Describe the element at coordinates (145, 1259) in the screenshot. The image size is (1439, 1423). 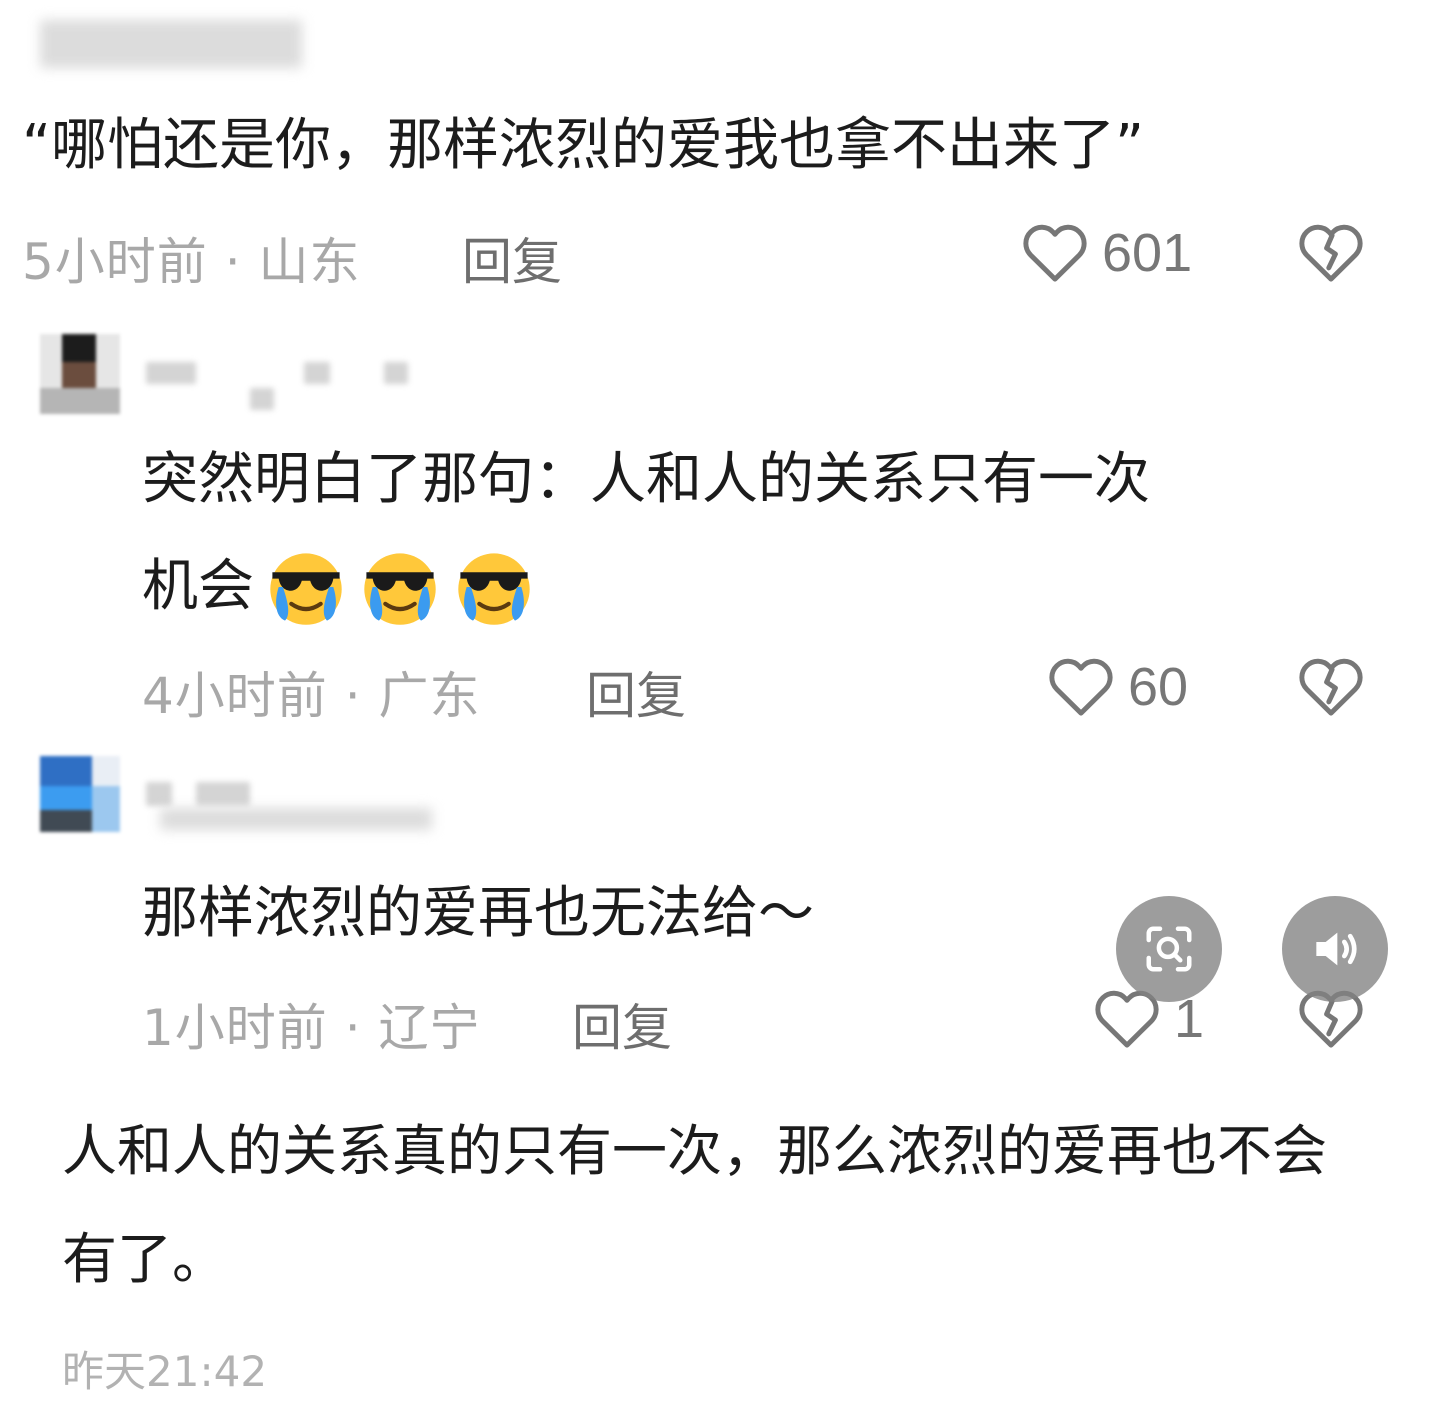
I see `post-caption-line2: 有了。` at that location.